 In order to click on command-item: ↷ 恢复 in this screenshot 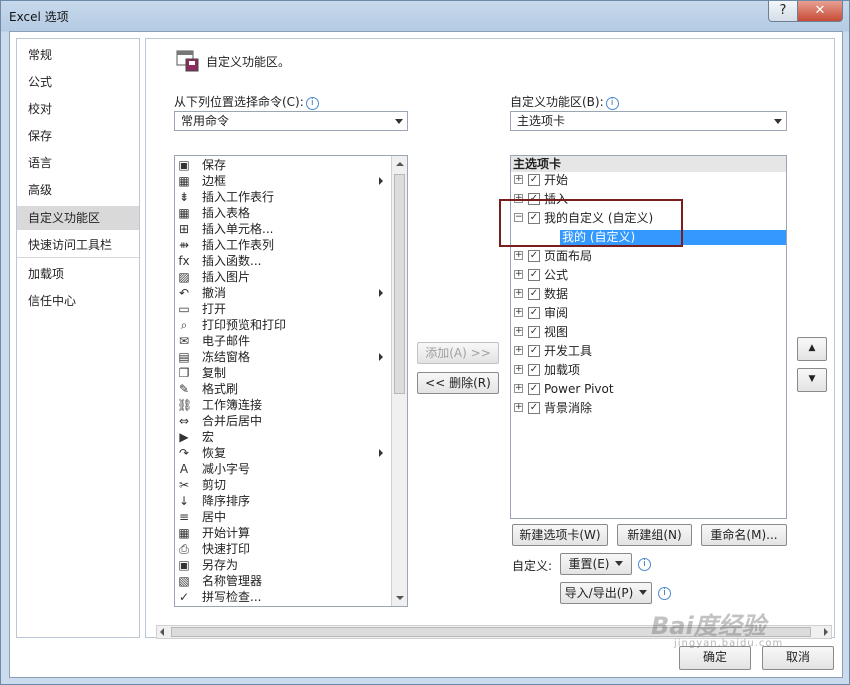, I will do `click(285, 453)`.